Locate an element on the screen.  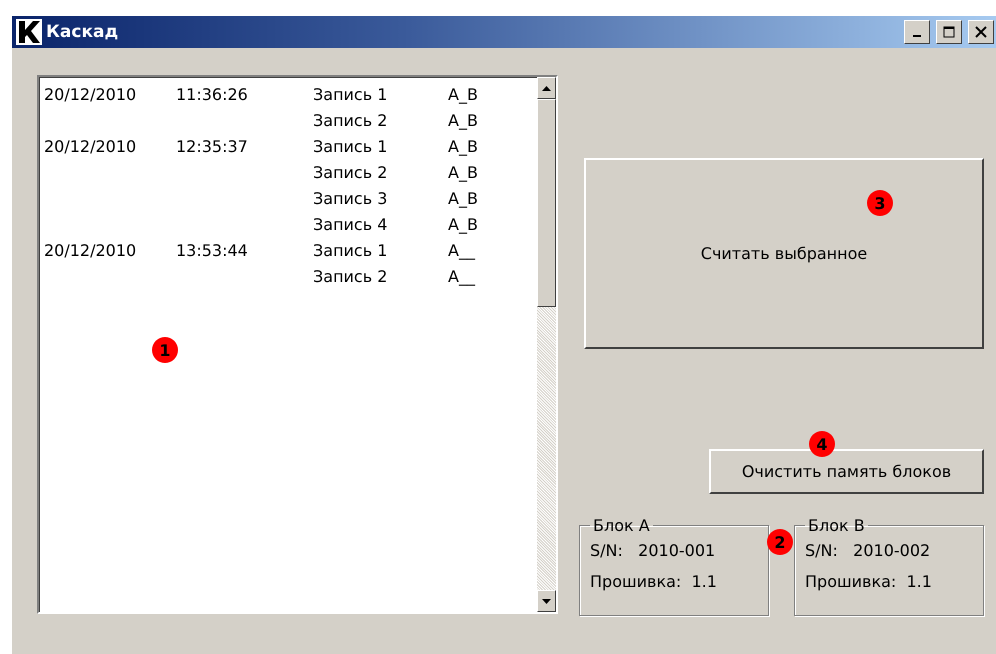
close-icon is located at coordinates (981, 32).